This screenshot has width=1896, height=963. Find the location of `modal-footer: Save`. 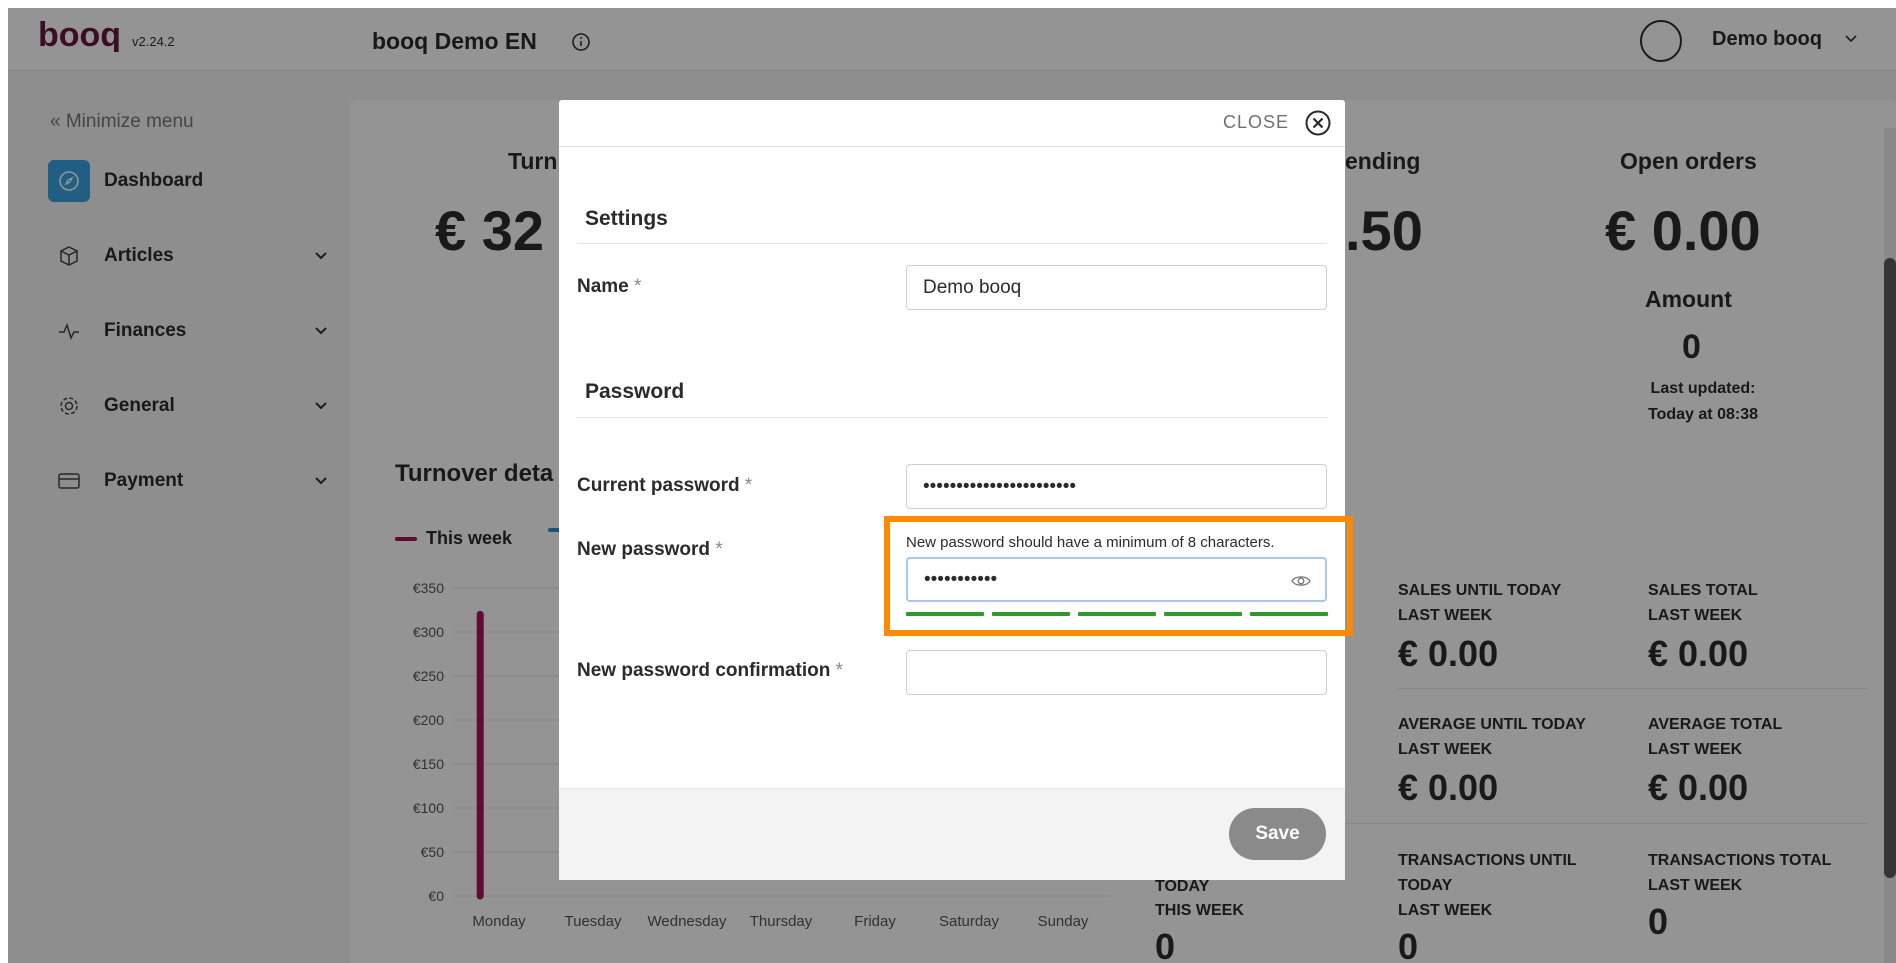

modal-footer: Save is located at coordinates (952, 834).